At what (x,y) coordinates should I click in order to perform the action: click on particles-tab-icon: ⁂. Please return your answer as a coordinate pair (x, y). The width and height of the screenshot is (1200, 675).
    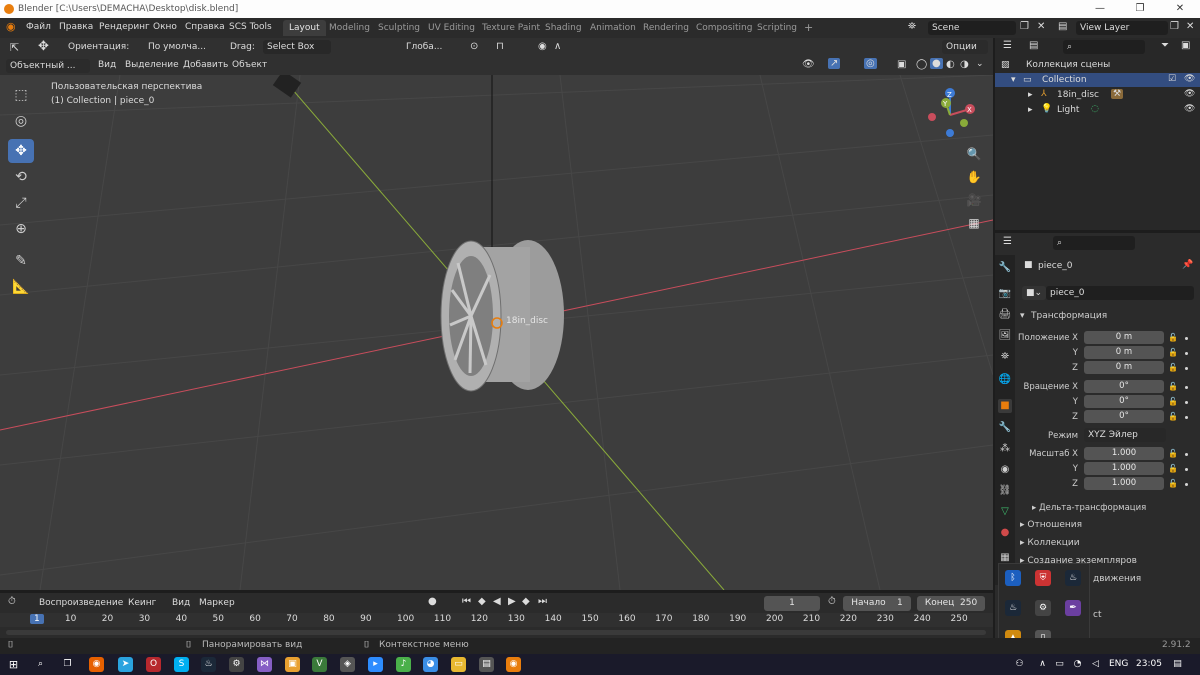
    Looking at the image, I should click on (1005, 449).